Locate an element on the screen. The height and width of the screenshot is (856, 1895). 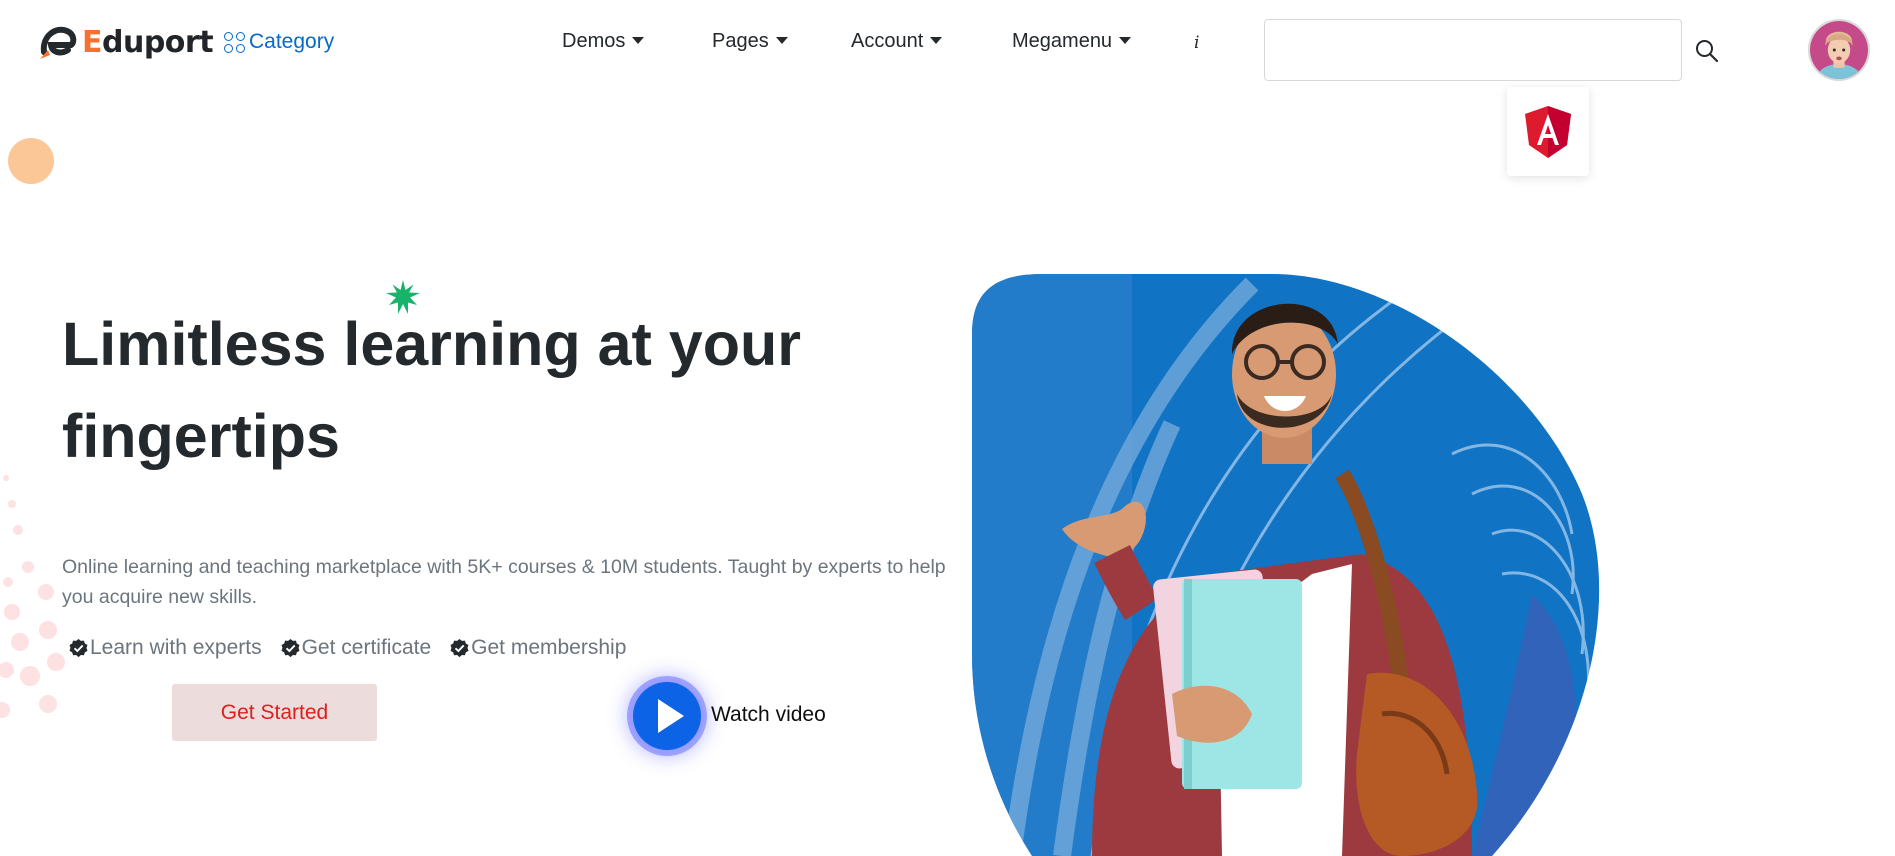
angular-icon is located at coordinates (1548, 131).